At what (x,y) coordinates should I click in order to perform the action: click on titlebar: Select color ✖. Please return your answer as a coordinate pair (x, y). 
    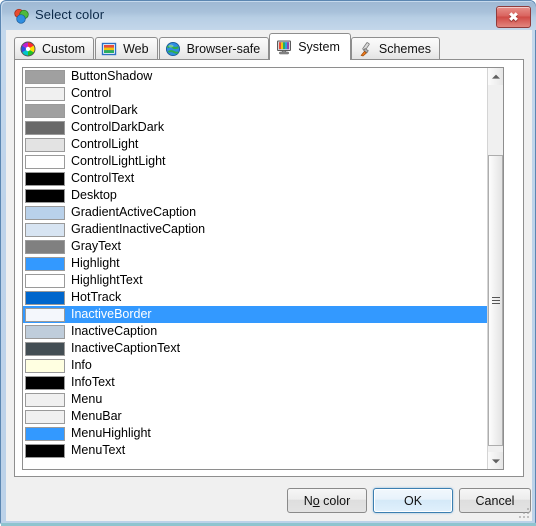
    Looking at the image, I should click on (269, 16).